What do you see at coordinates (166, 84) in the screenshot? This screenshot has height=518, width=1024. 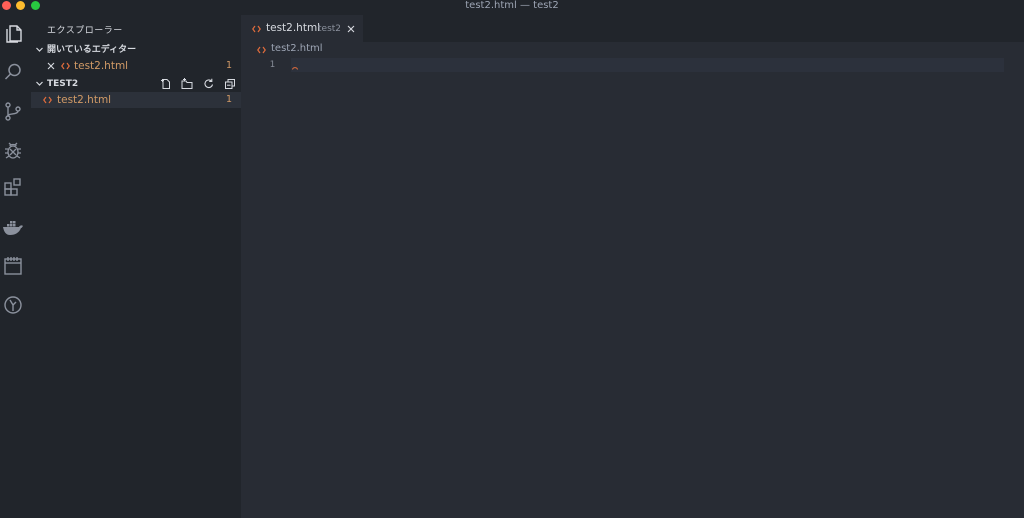 I see `new-file-icon` at bounding box center [166, 84].